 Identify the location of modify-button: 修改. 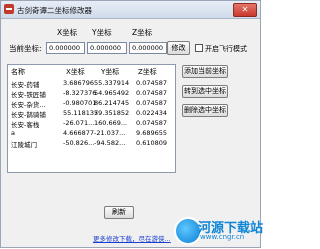
(178, 48).